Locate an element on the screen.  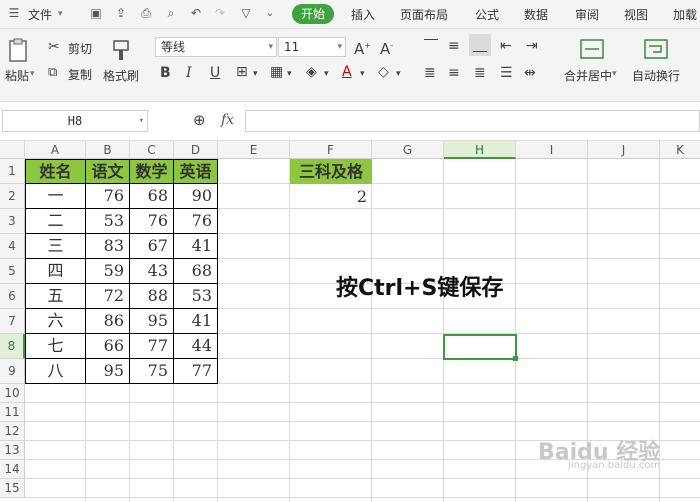
row-header-7: 7 is located at coordinates (12, 321).